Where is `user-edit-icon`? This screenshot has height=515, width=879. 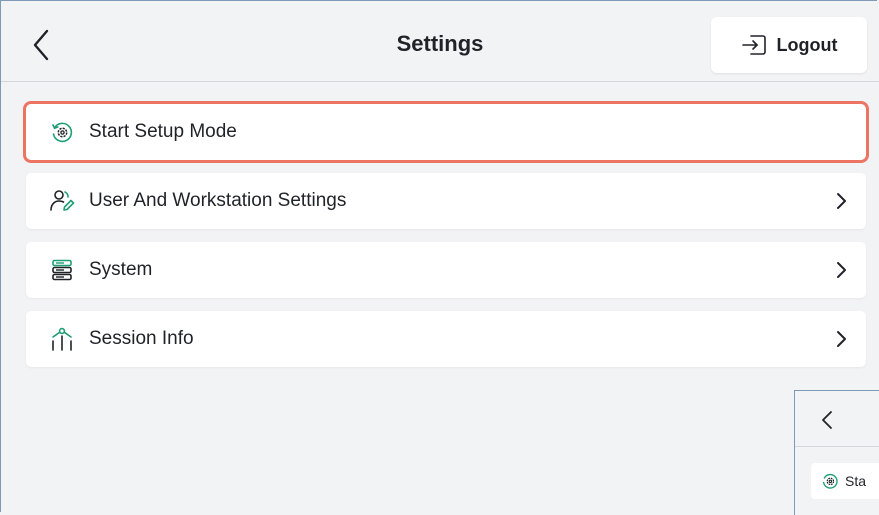
user-edit-icon is located at coordinates (62, 201).